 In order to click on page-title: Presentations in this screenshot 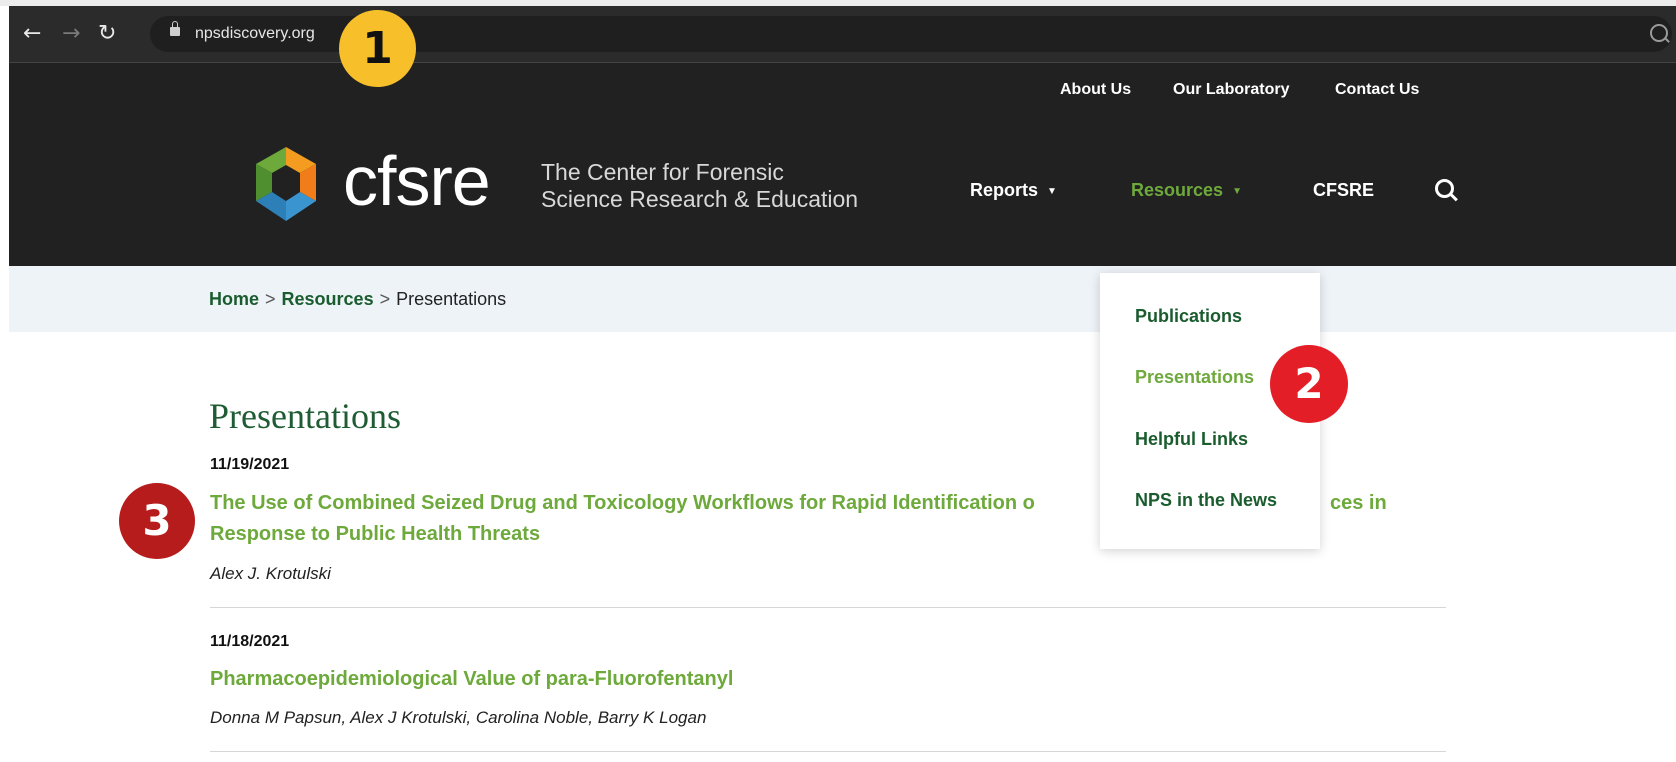, I will do `click(305, 416)`.